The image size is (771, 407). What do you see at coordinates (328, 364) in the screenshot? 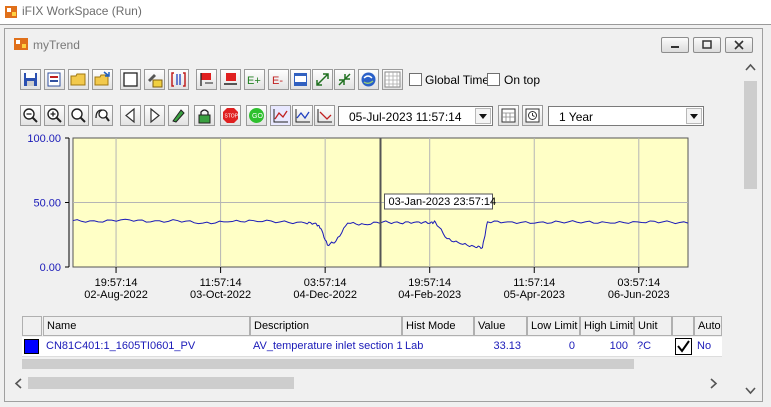
I see `table-horizontal-scroll-thumb` at bounding box center [328, 364].